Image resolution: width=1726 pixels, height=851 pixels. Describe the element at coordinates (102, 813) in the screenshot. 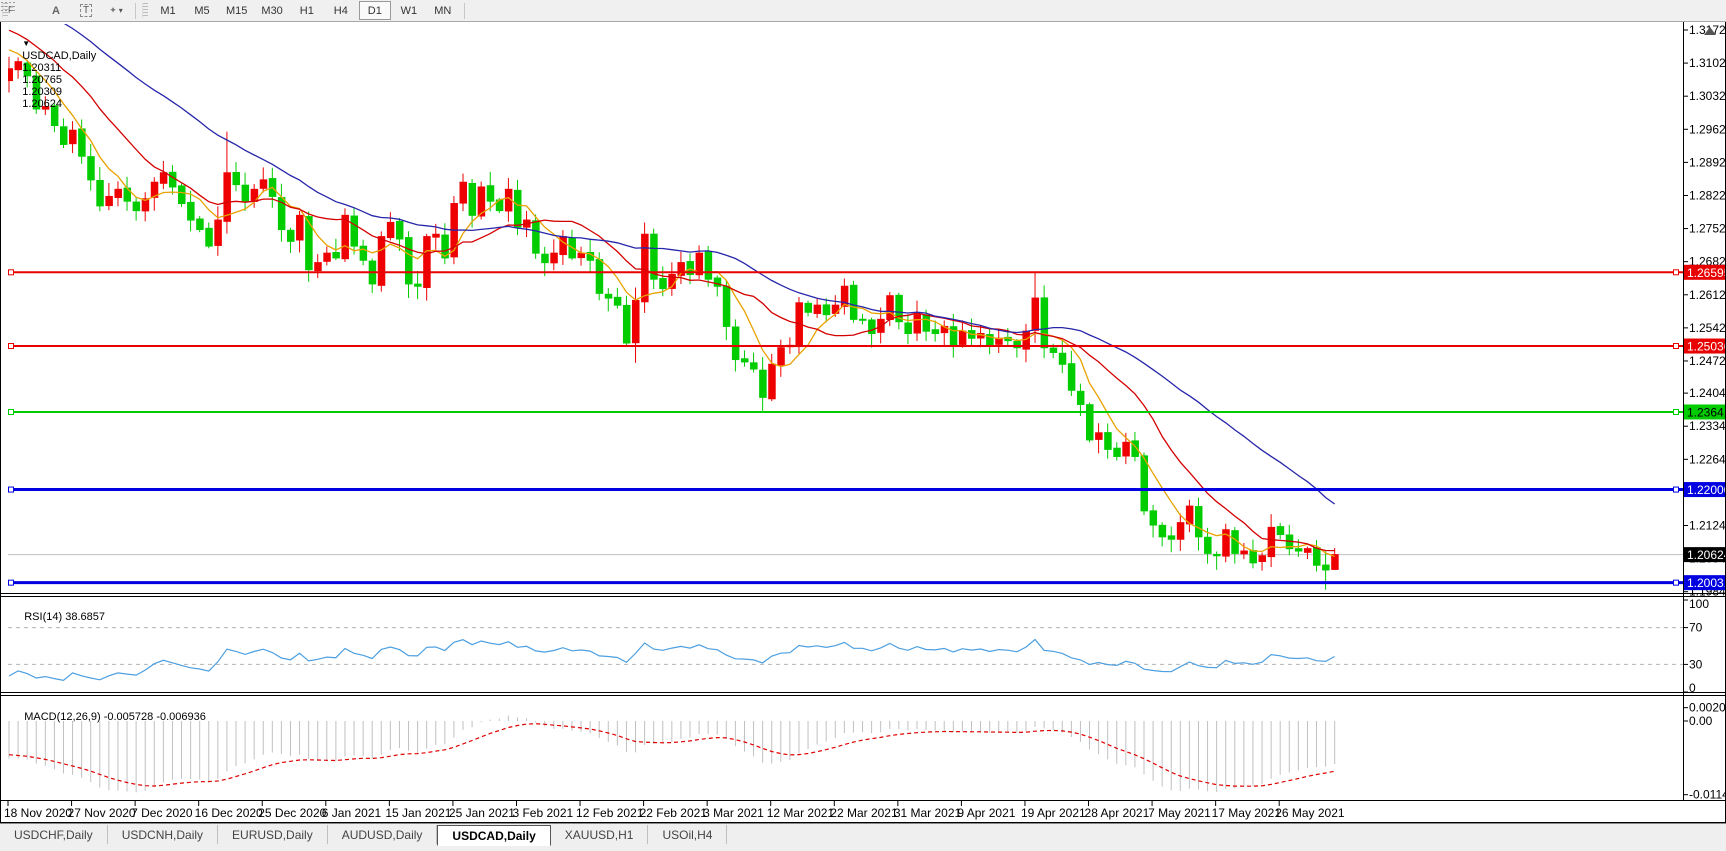

I see `svg-text: 27 Nov 2020` at that location.